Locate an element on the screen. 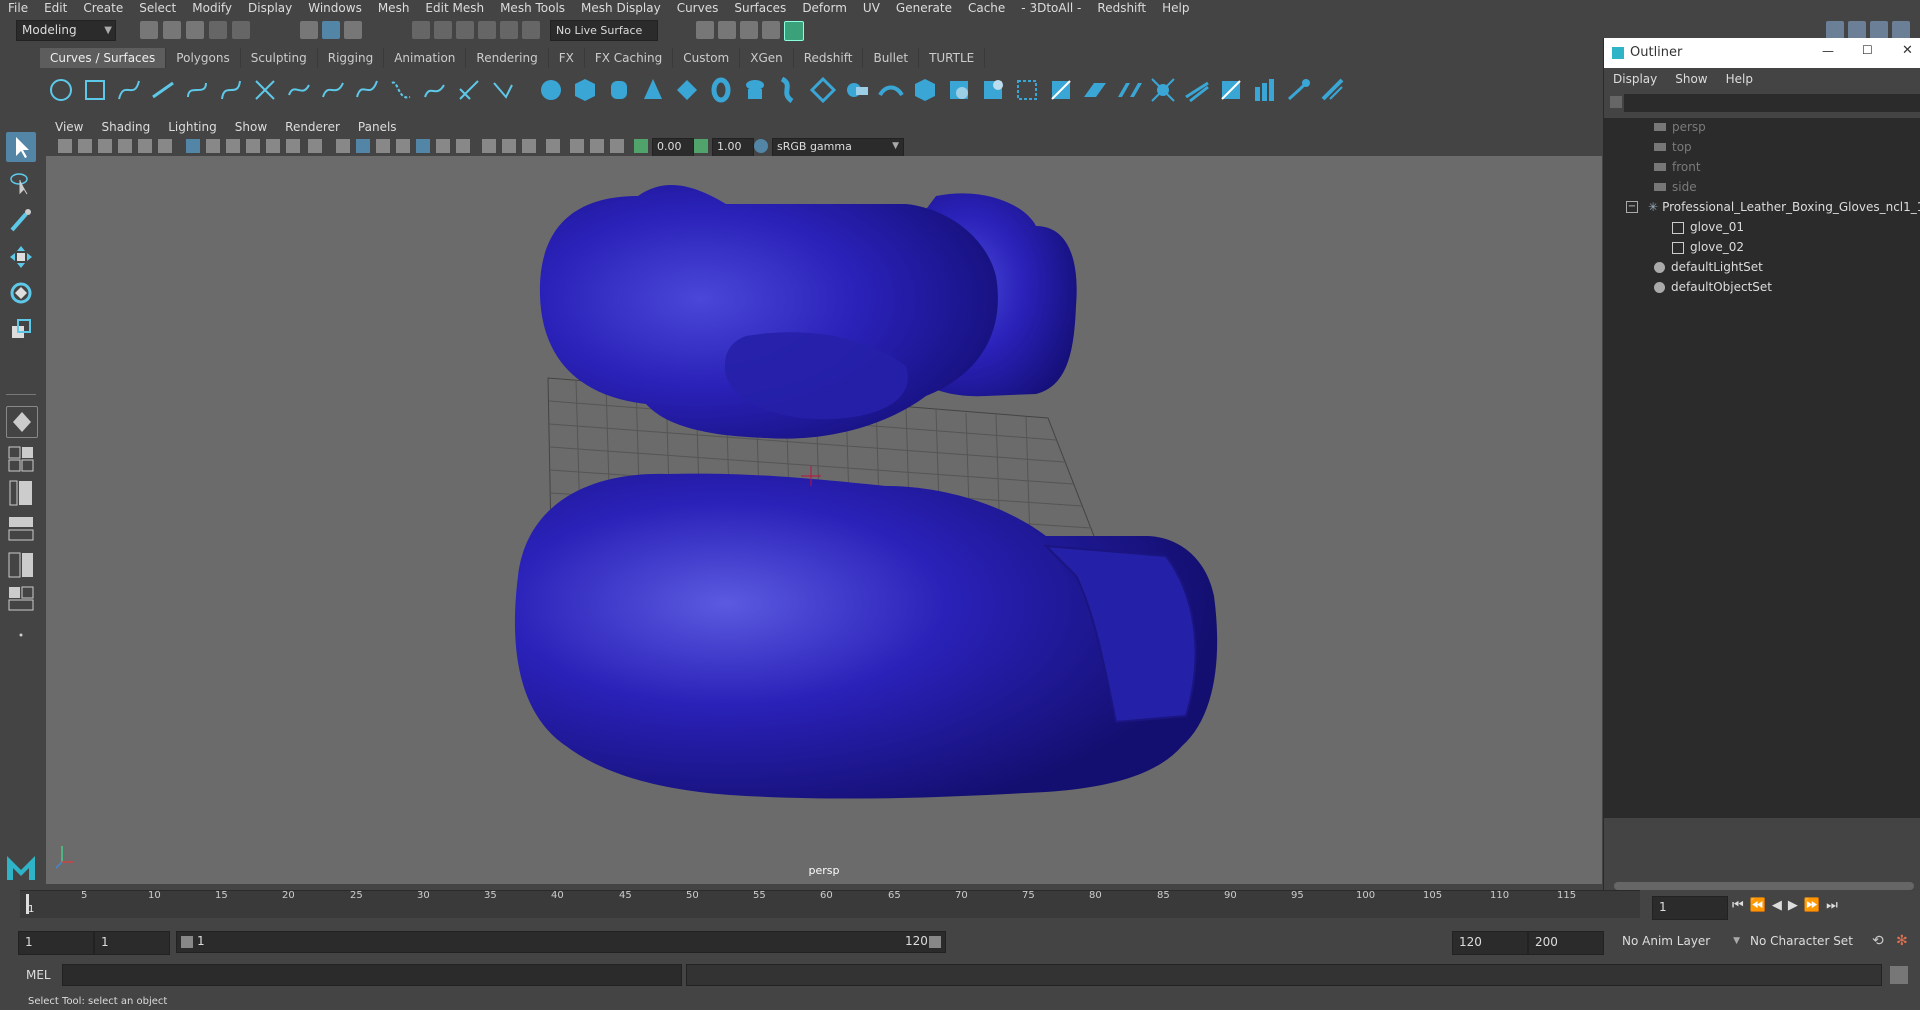 This screenshot has width=1920, height=1010. 2d-pan-zoom-icon is located at coordinates (145, 146).